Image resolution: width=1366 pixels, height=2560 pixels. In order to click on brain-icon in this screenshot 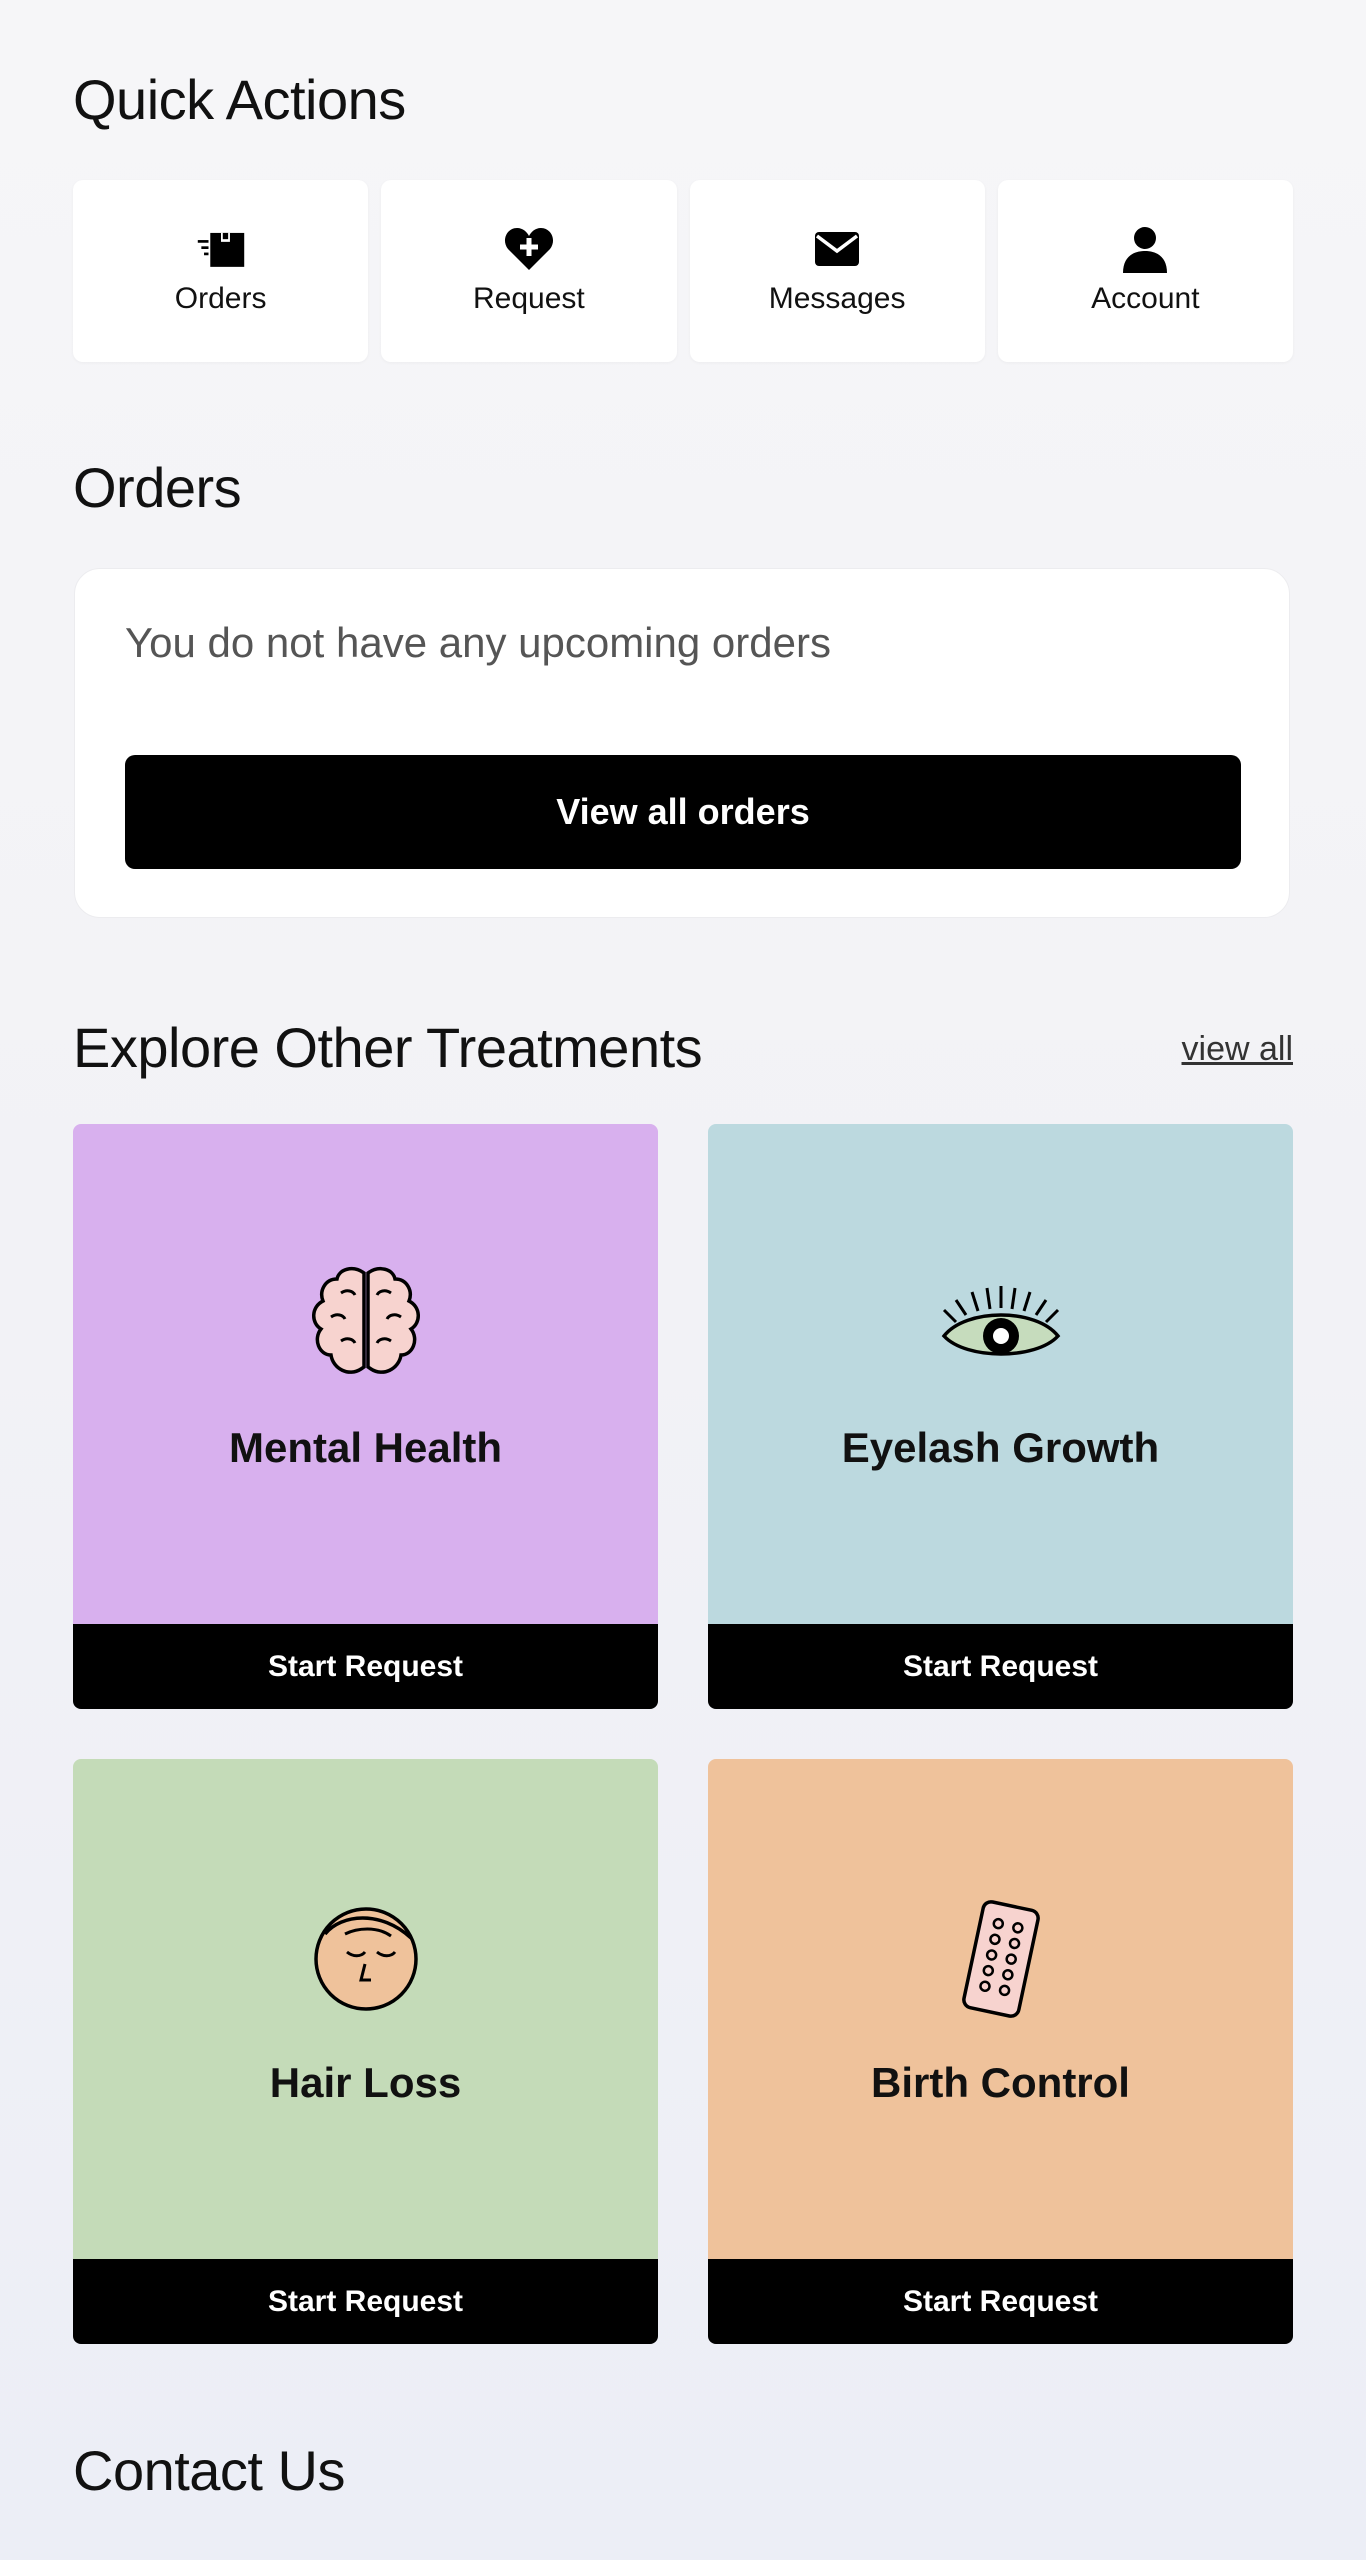, I will do `click(366, 1324)`.